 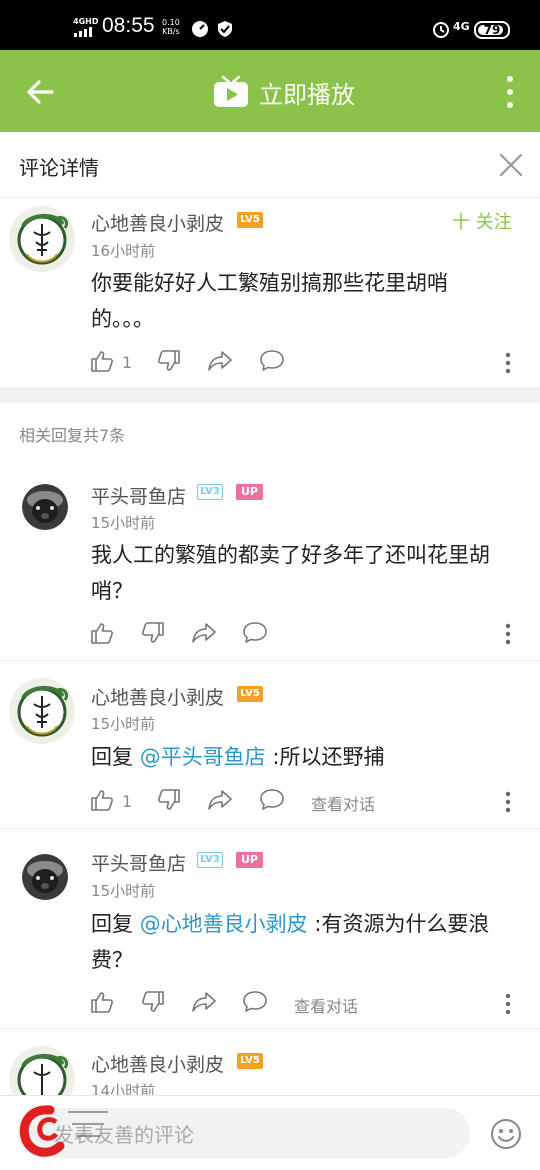 What do you see at coordinates (231, 91) in the screenshot?
I see `tv-play-icon` at bounding box center [231, 91].